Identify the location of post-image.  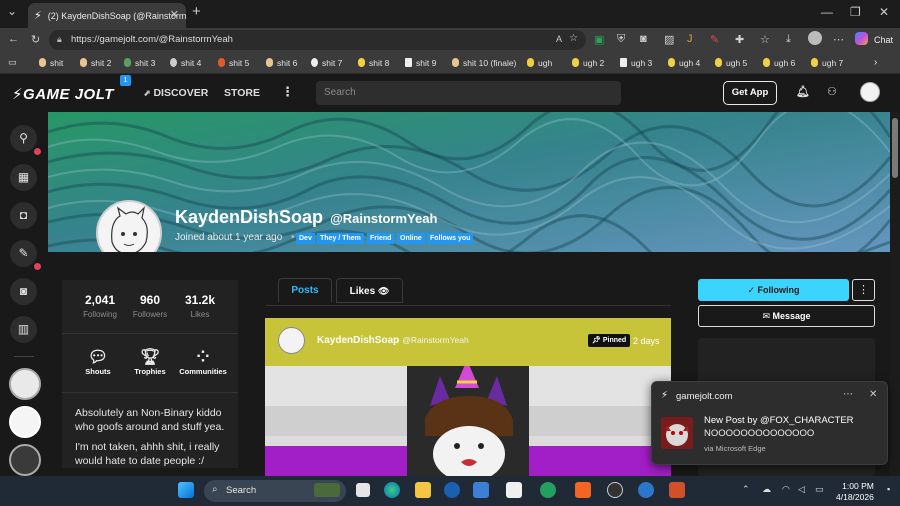
(468, 417).